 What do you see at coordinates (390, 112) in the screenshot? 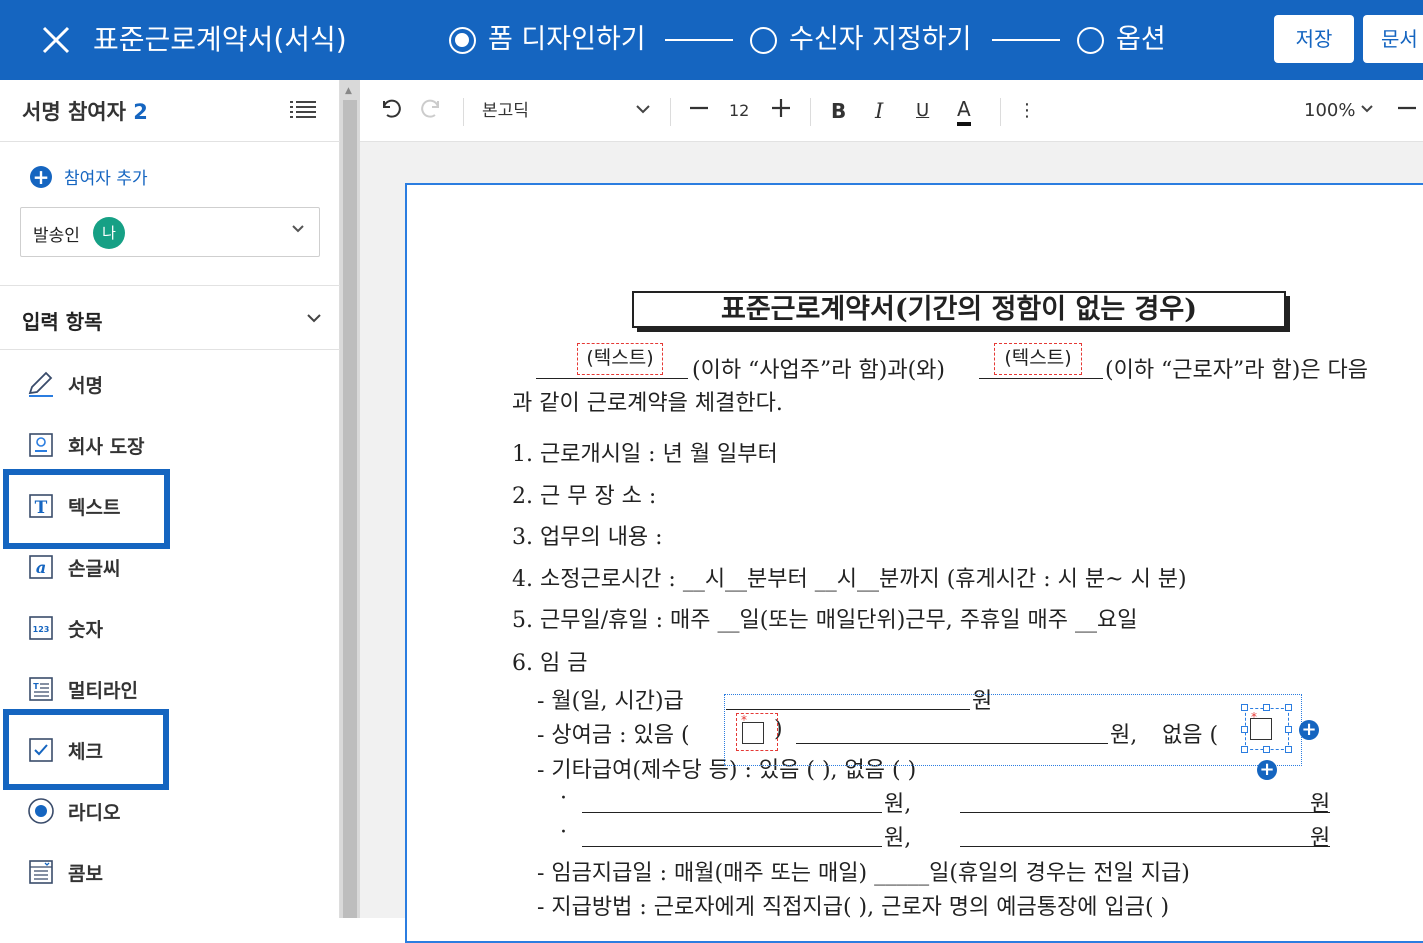
I see `undo-icon` at bounding box center [390, 112].